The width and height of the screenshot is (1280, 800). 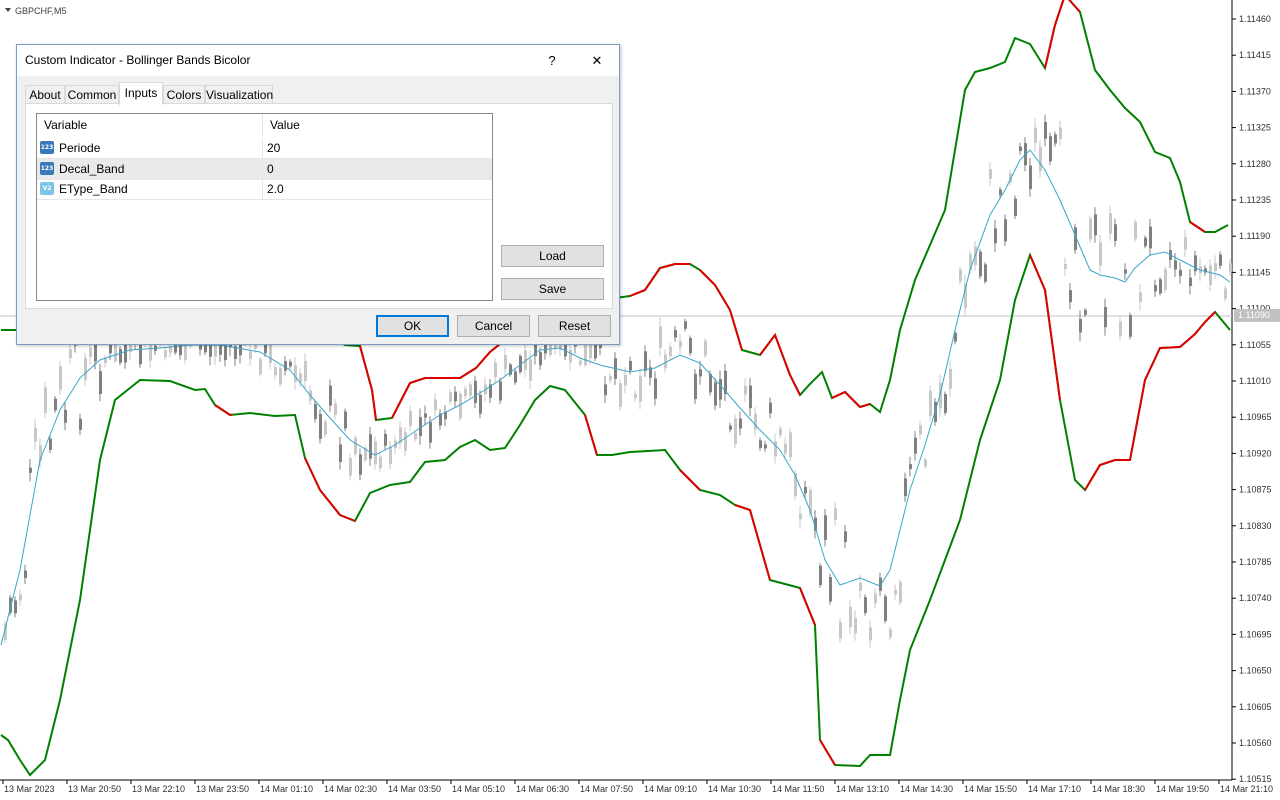 I want to click on variable-value: 20, so click(x=273, y=148).